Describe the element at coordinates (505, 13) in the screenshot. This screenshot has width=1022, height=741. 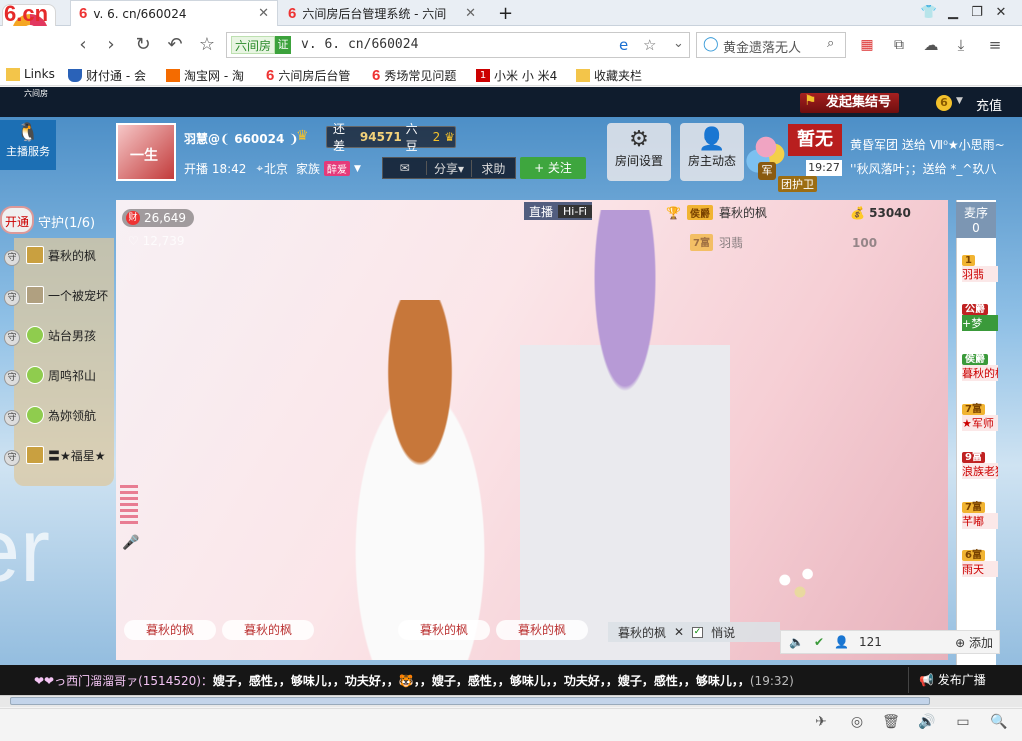
I see `new-tab-button: +` at that location.